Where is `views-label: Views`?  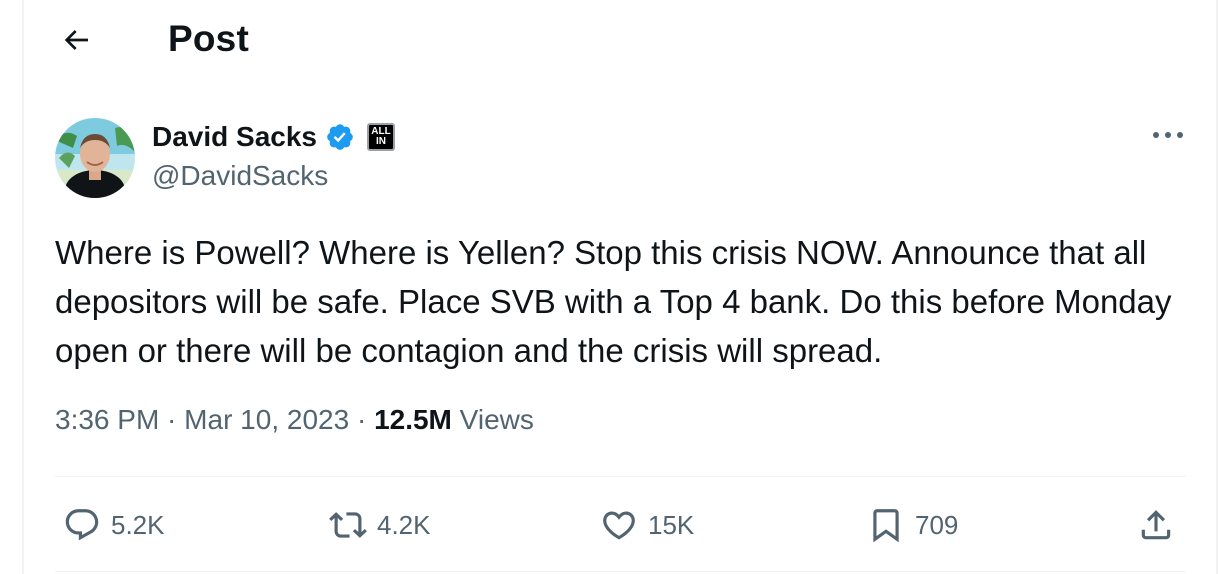 views-label: Views is located at coordinates (496, 419).